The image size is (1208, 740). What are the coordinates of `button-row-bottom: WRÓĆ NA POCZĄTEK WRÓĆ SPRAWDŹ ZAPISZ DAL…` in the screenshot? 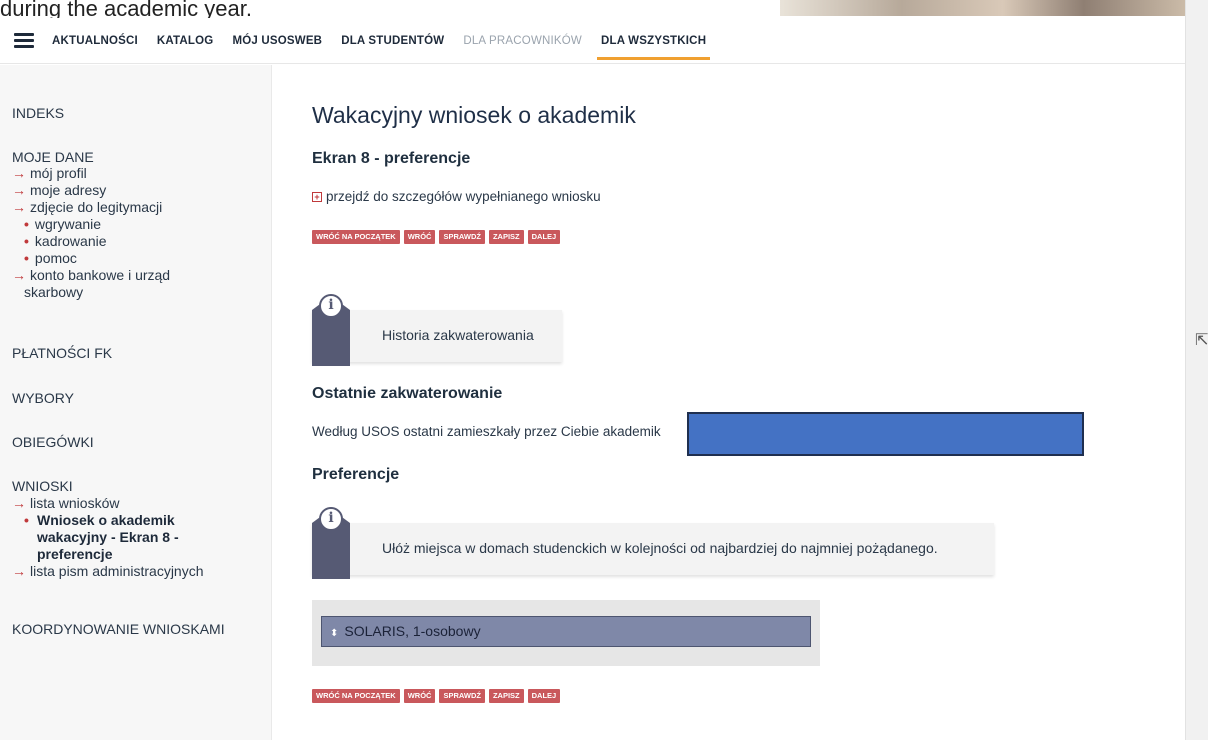 It's located at (438, 696).